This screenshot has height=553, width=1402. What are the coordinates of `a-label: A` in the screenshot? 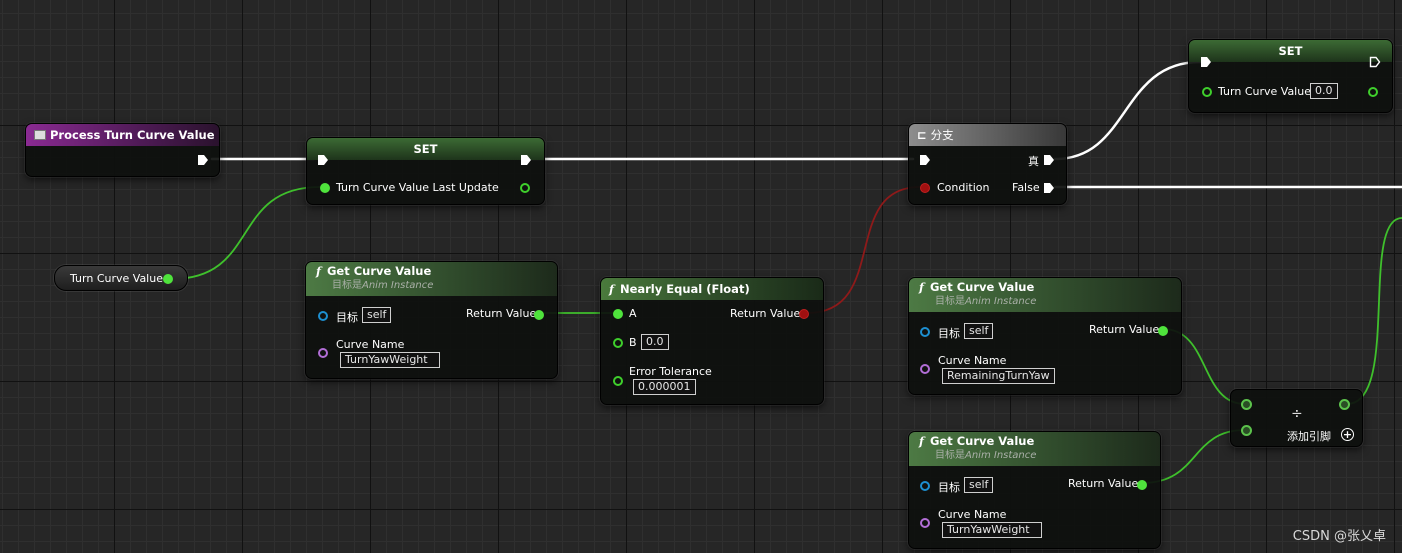 It's located at (633, 313).